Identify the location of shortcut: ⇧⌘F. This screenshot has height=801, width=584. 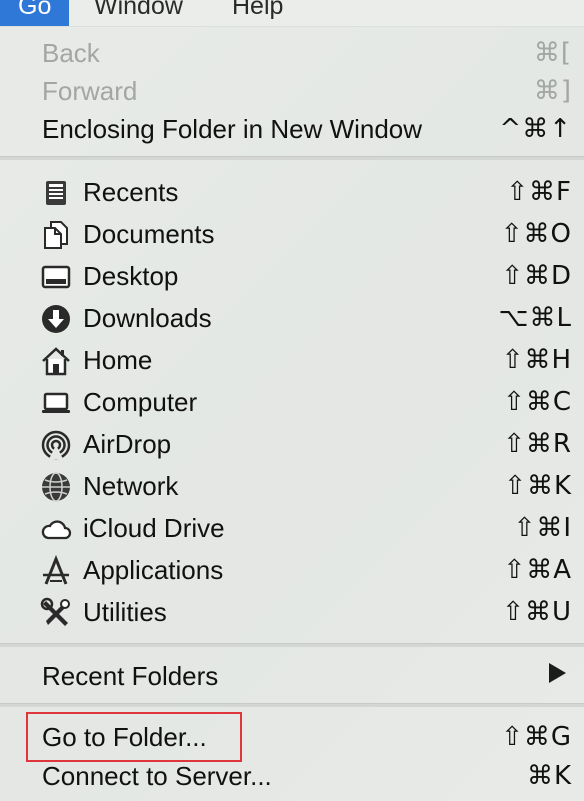
(539, 192).